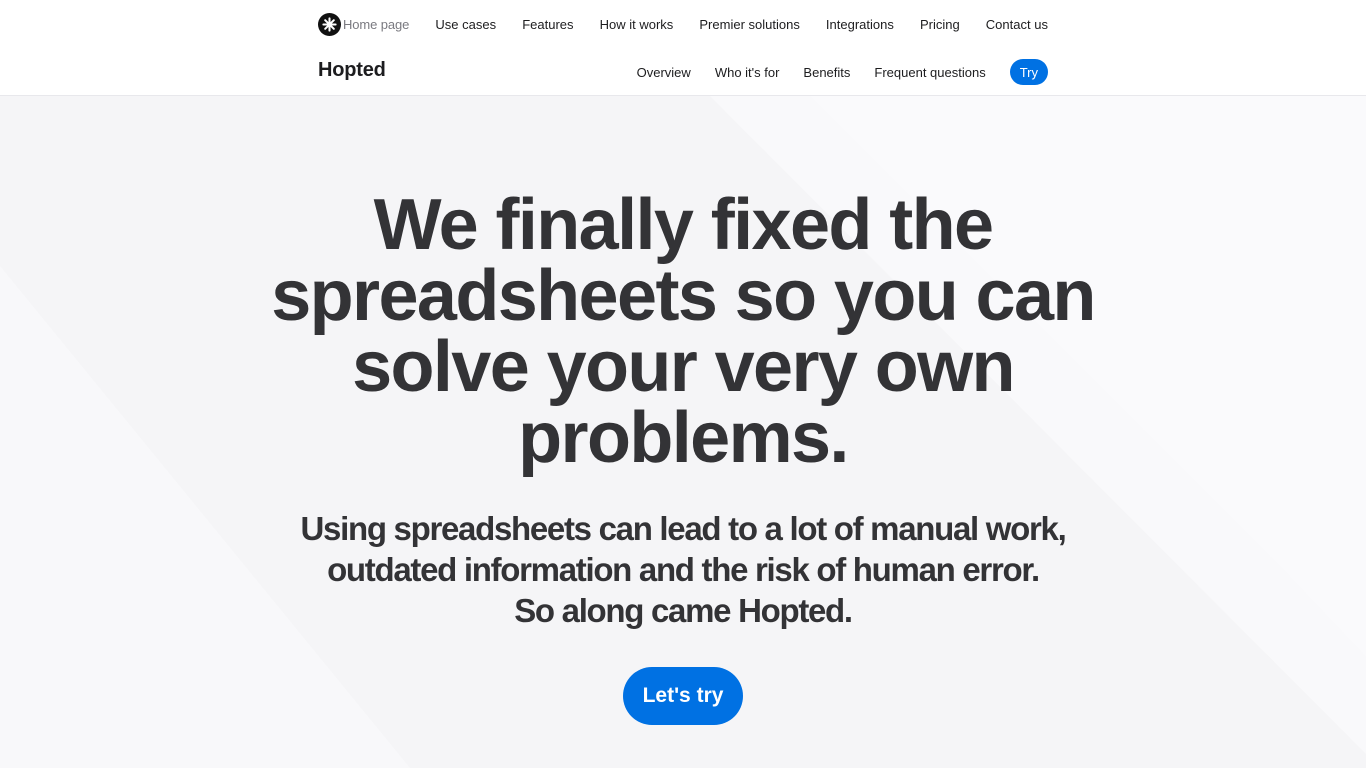 The image size is (1366, 768). Describe the element at coordinates (352, 70) in the screenshot. I see `product-name: Hopted` at that location.